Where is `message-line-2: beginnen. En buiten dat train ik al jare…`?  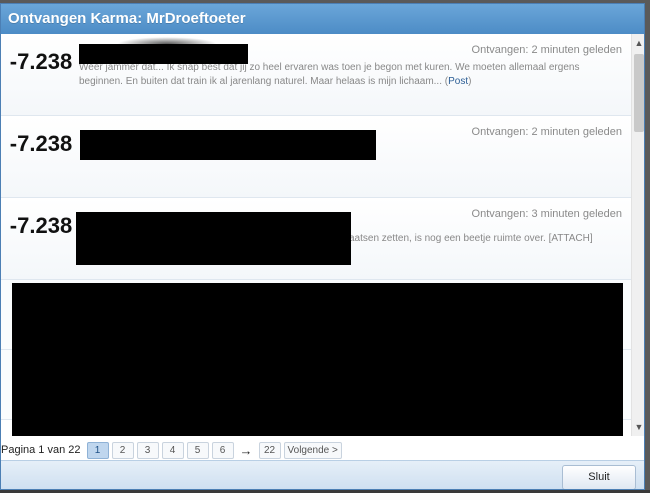 message-line-2: beginnen. En buiten dat train ik al jare… is located at coordinates (264, 81).